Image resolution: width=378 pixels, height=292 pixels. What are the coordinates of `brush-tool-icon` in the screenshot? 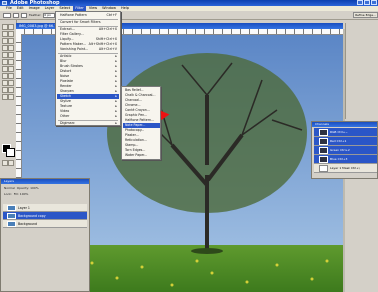 It's located at (11, 48).